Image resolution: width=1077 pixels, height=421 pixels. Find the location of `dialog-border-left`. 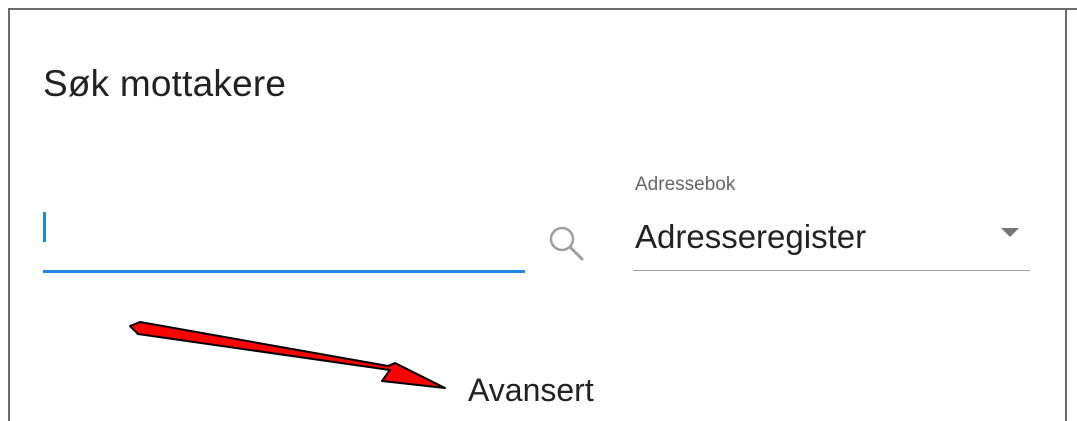

dialog-border-left is located at coordinates (9, 214).